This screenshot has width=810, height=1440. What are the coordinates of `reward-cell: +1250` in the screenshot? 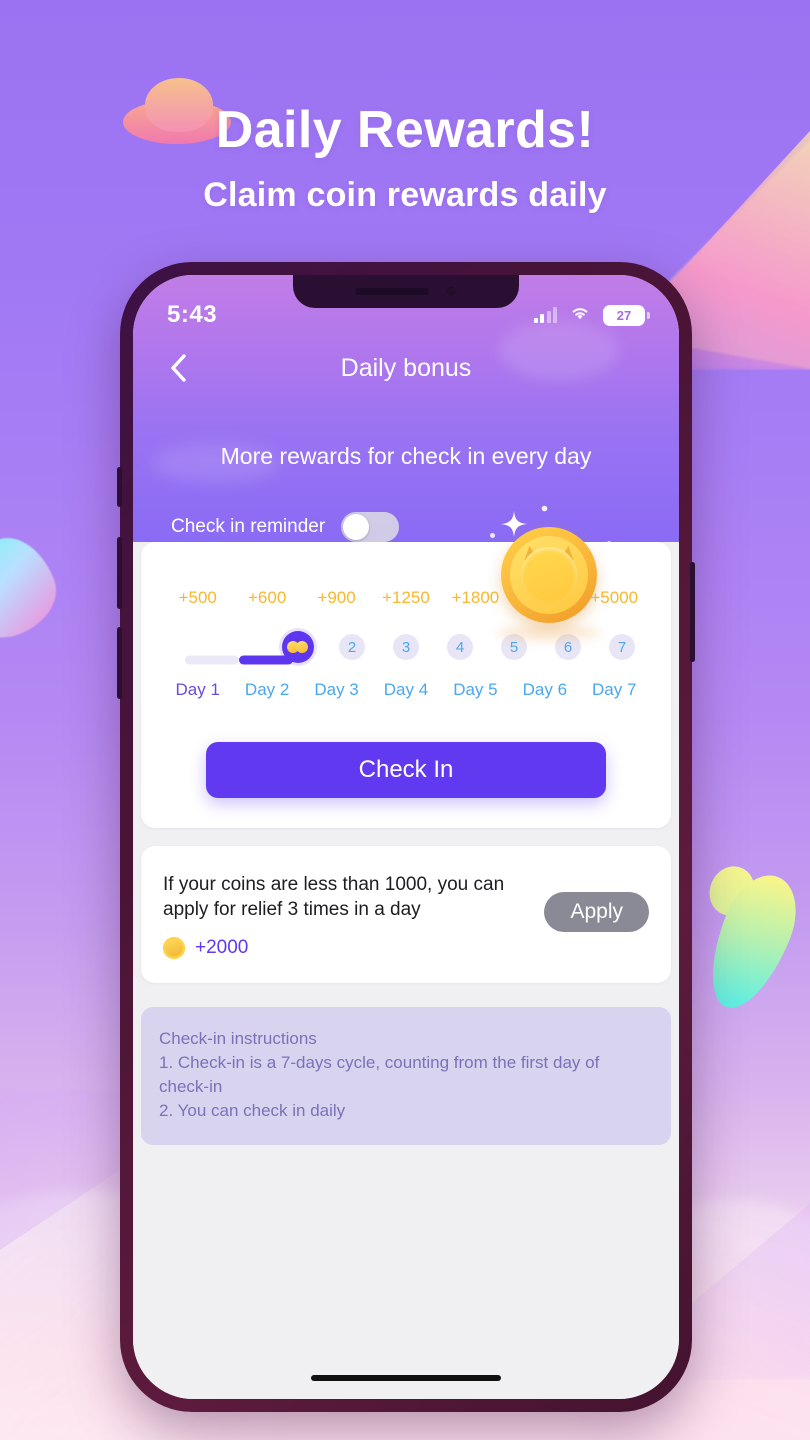 It's located at (405, 598).